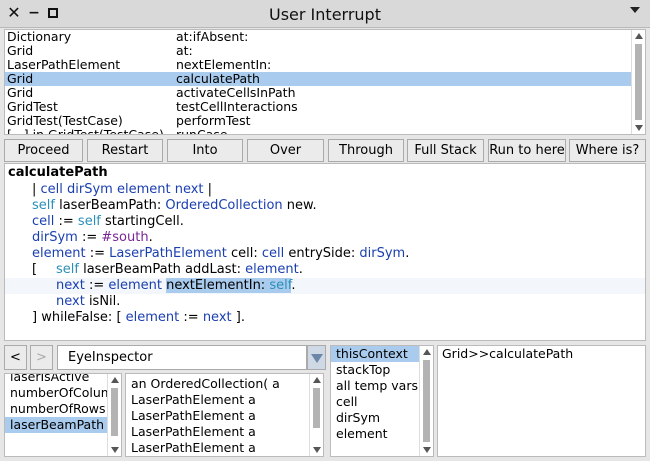 Image resolution: width=650 pixels, height=461 pixels. What do you see at coordinates (15, 357) in the screenshot?
I see `back-button: <` at bounding box center [15, 357].